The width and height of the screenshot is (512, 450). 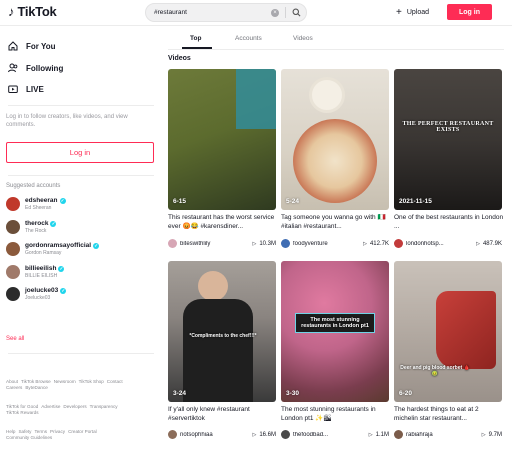 I want to click on video-date: 5-24, so click(x=293, y=201).